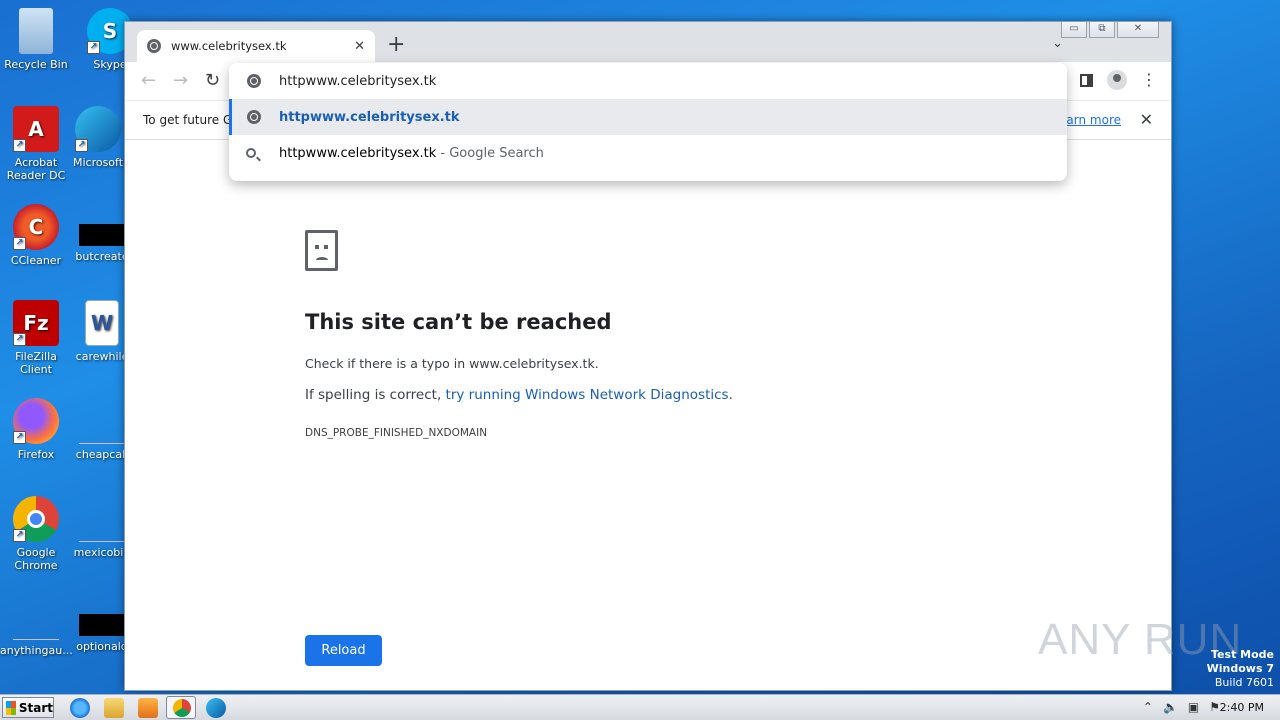 The image size is (1280, 720). I want to click on learn-more-link: earn more, so click(1090, 120).